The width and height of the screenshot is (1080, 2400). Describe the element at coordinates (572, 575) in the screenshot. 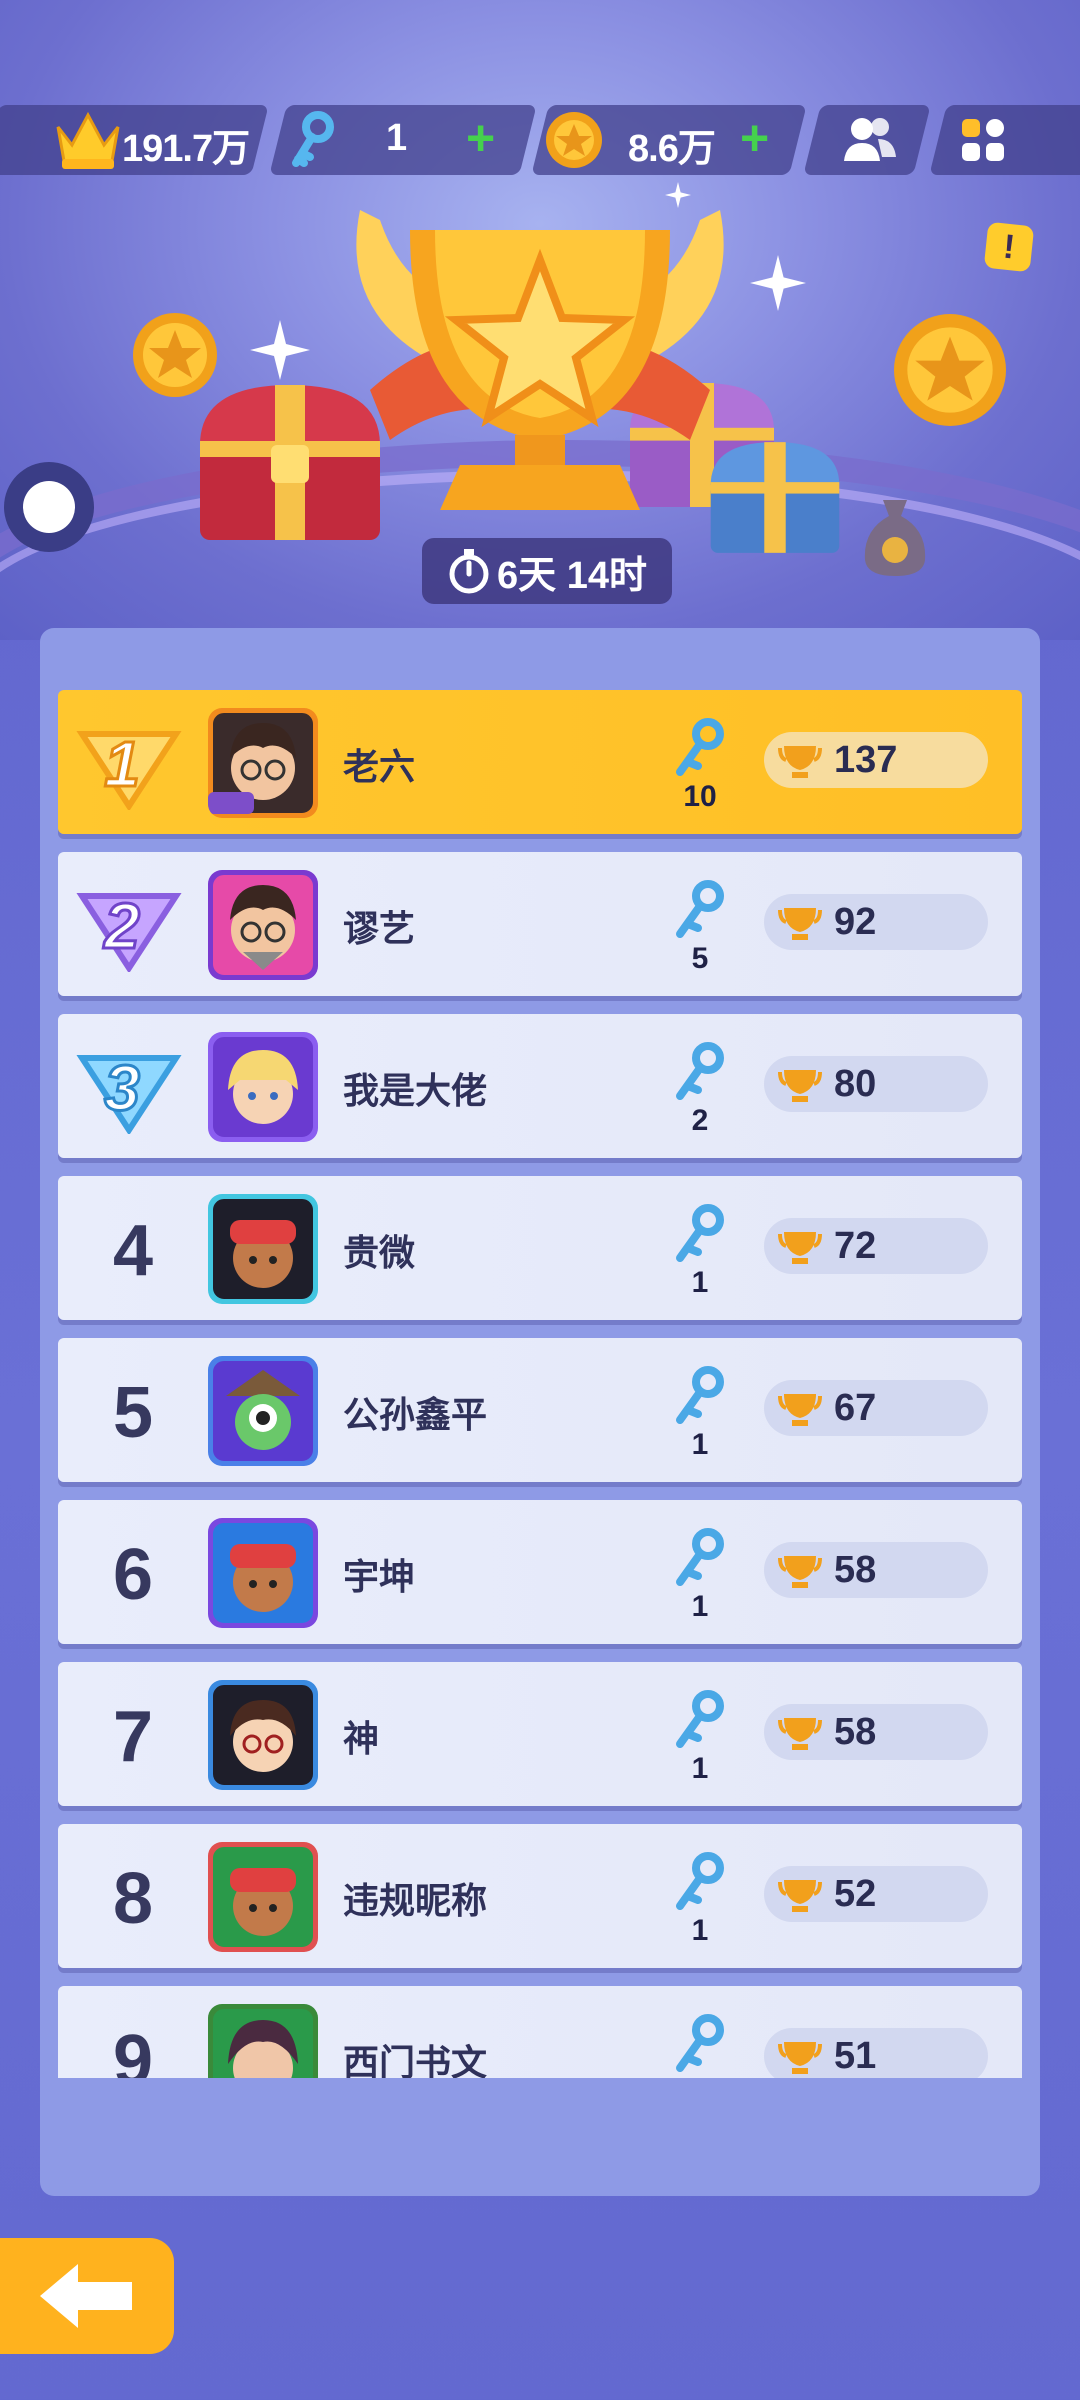

I see `timer-text: 6天 14时` at that location.